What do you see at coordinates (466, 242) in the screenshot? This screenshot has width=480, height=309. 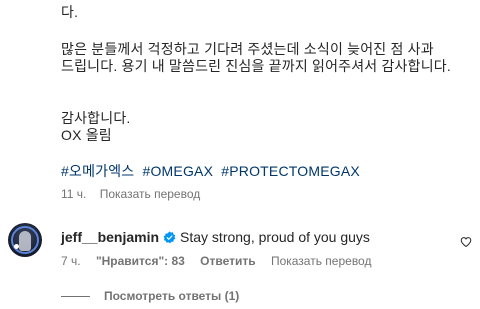 I see `heart-icon` at bounding box center [466, 242].